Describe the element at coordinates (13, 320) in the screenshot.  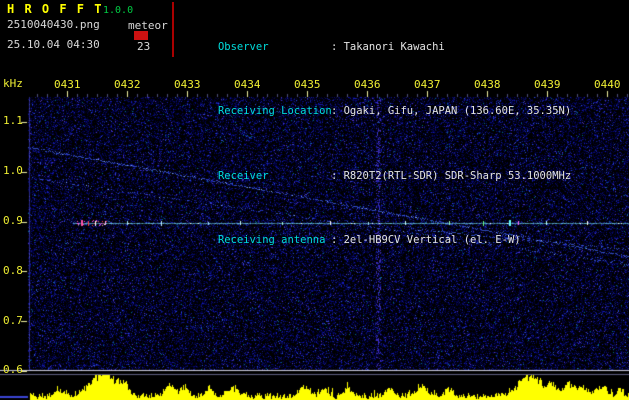
I see `freq-tick-label: 0.7` at that location.